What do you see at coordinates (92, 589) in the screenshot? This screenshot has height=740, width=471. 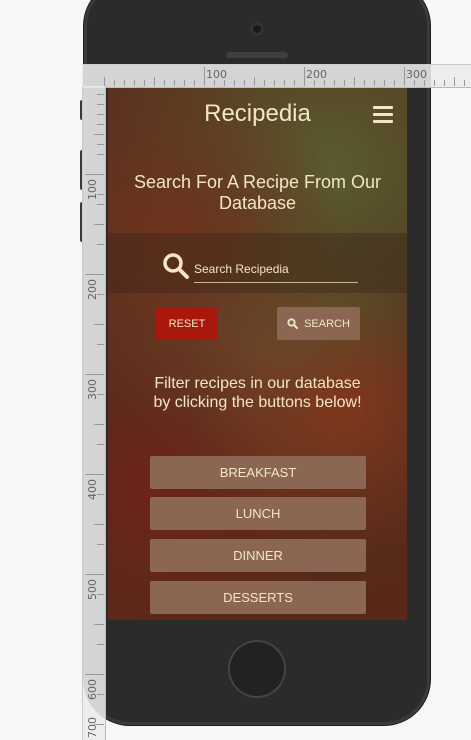 I see `ruler-left-label: 500` at bounding box center [92, 589].